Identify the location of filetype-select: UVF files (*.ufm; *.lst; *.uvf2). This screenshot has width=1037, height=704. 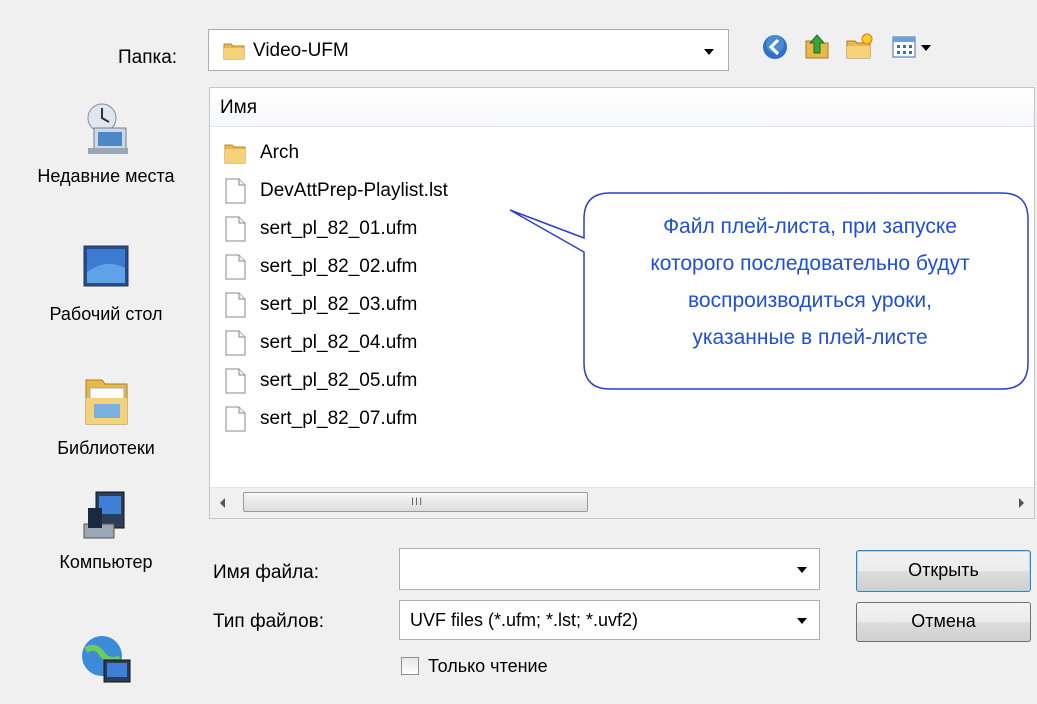
(609, 620).